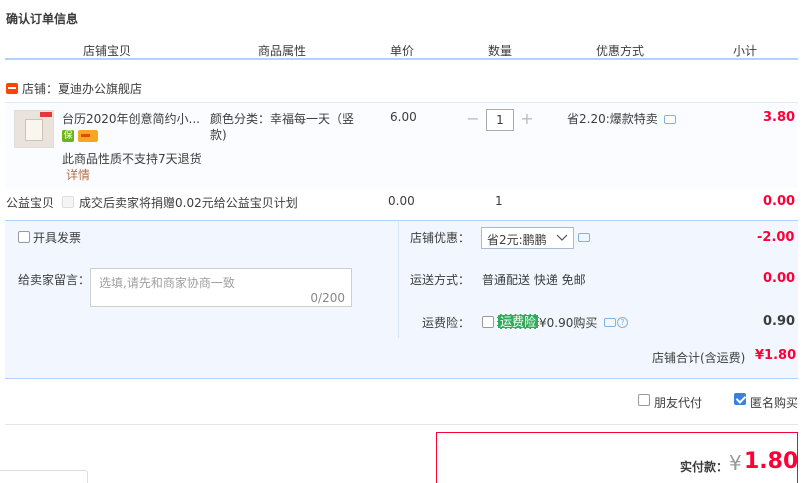 This screenshot has height=483, width=802. Describe the element at coordinates (704, 467) in the screenshot. I see `payment-label: 实付款：` at that location.